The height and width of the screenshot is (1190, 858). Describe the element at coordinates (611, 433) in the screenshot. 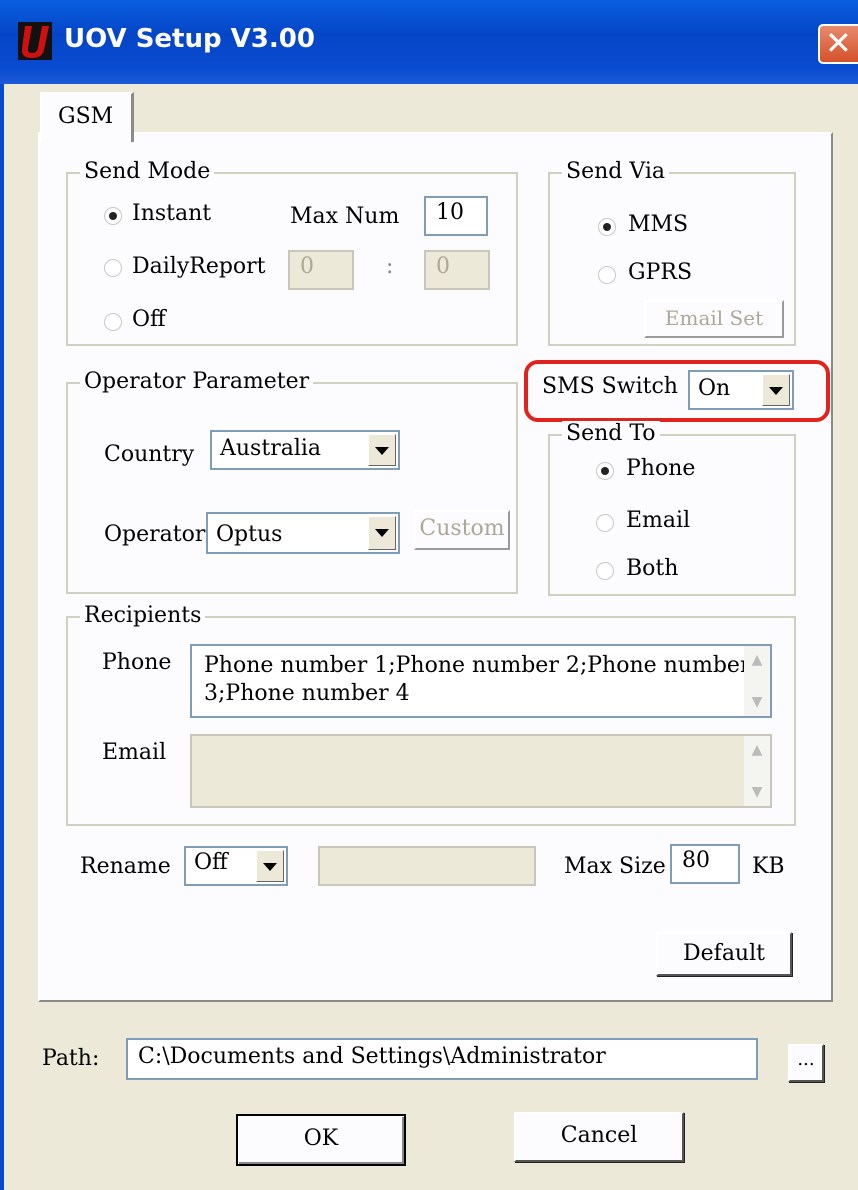

I see `send-to-title: Send To` at that location.